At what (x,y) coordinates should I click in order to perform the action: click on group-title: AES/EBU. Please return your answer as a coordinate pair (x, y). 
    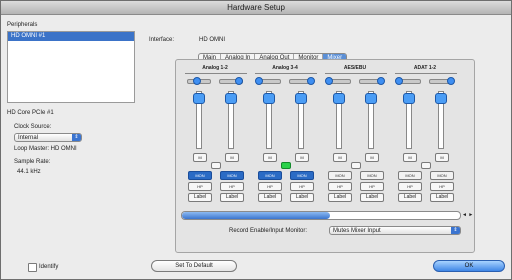
    Looking at the image, I should click on (355, 68).